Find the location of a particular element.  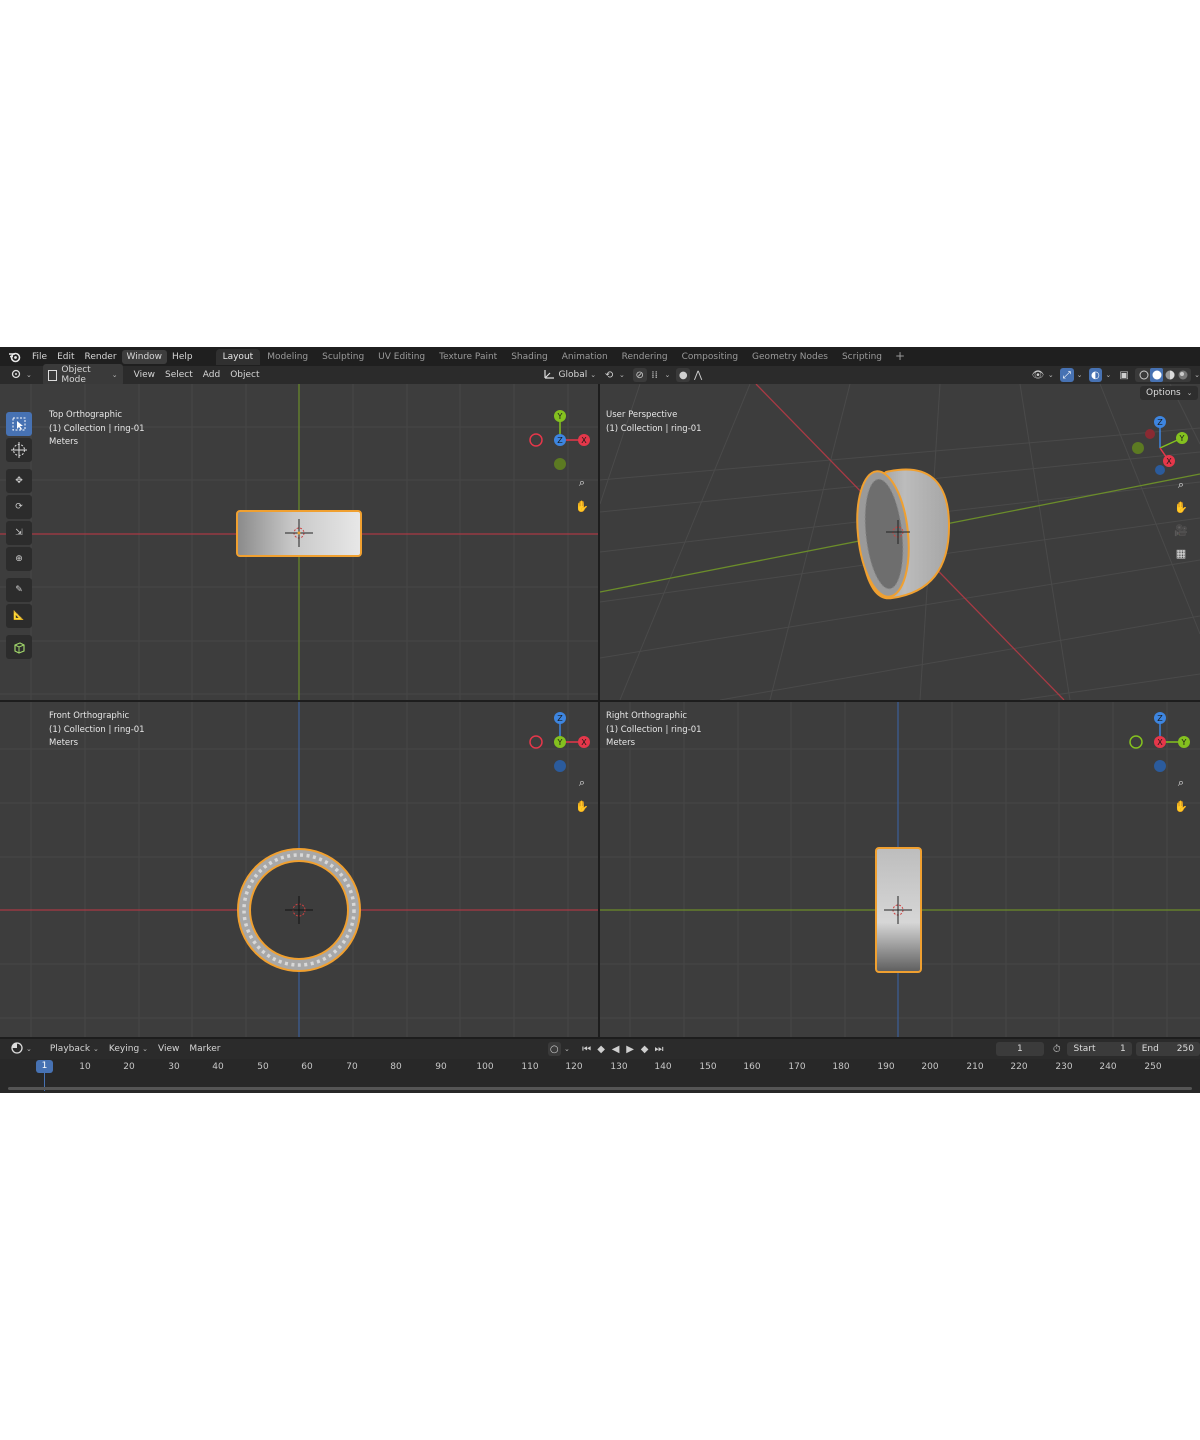

tab-texture-paint: Texture Paint is located at coordinates (468, 357).